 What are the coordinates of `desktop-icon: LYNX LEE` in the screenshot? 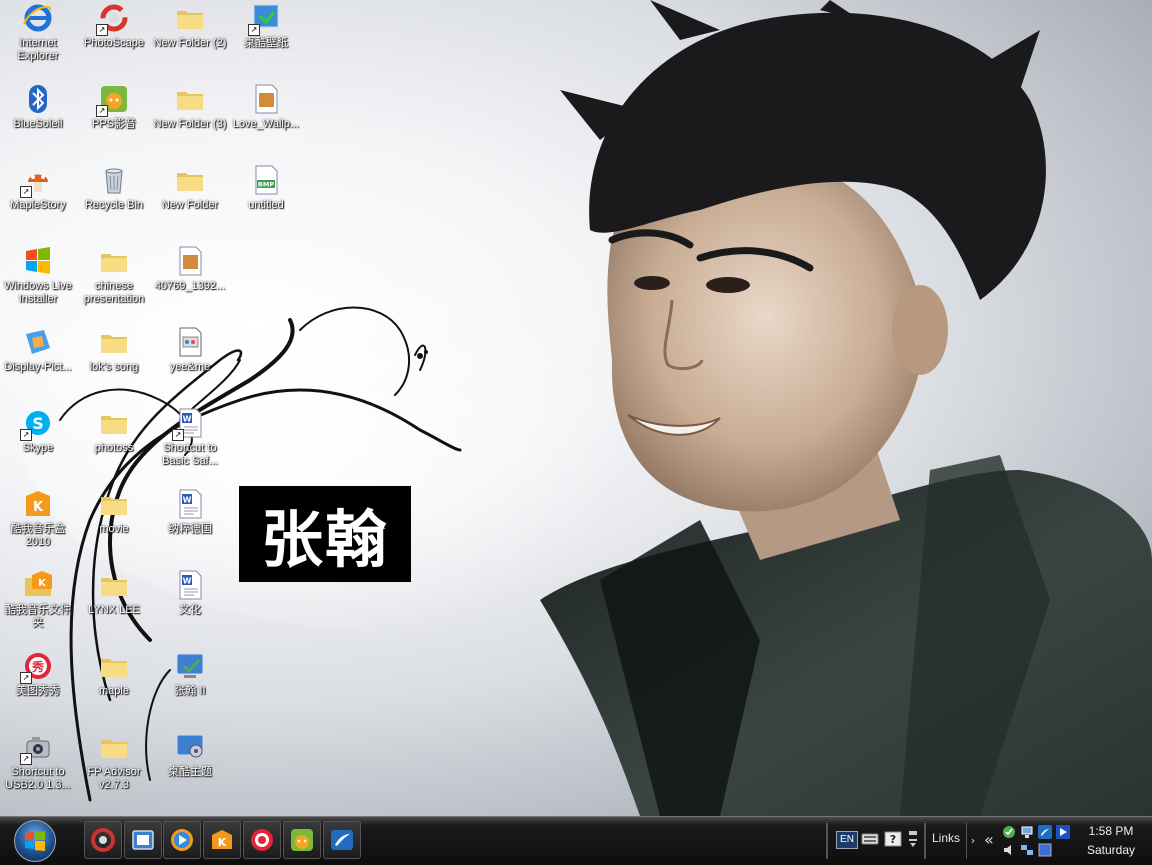 It's located at (114, 608).